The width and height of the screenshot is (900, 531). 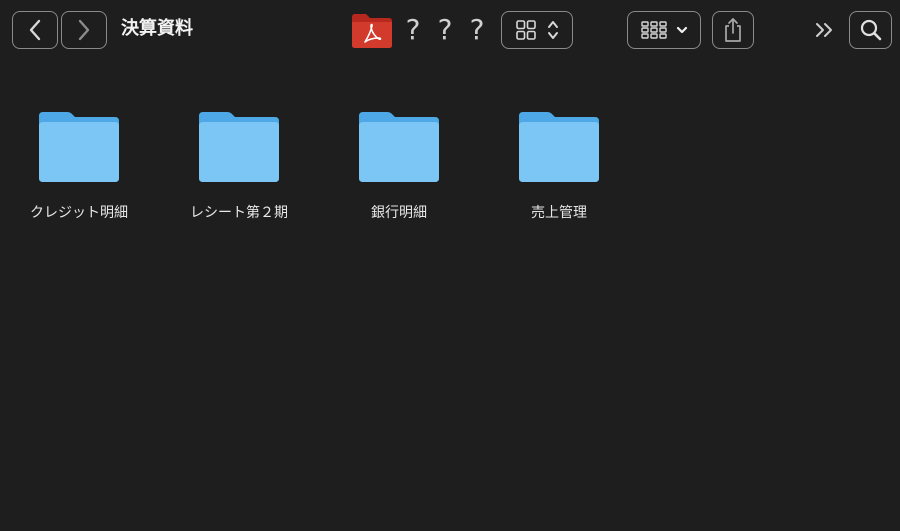 I want to click on group-by-icon, so click(x=654, y=30).